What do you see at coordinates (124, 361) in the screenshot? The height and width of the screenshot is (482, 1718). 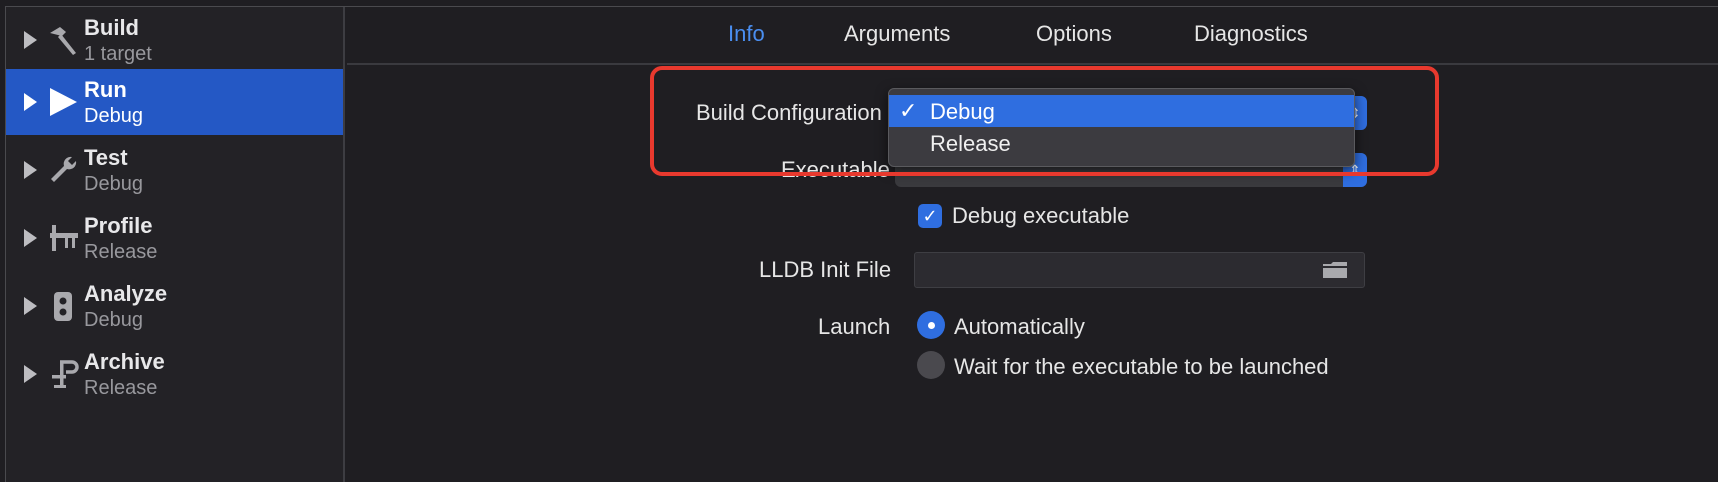 I see `sidebar-item-title: Archive` at bounding box center [124, 361].